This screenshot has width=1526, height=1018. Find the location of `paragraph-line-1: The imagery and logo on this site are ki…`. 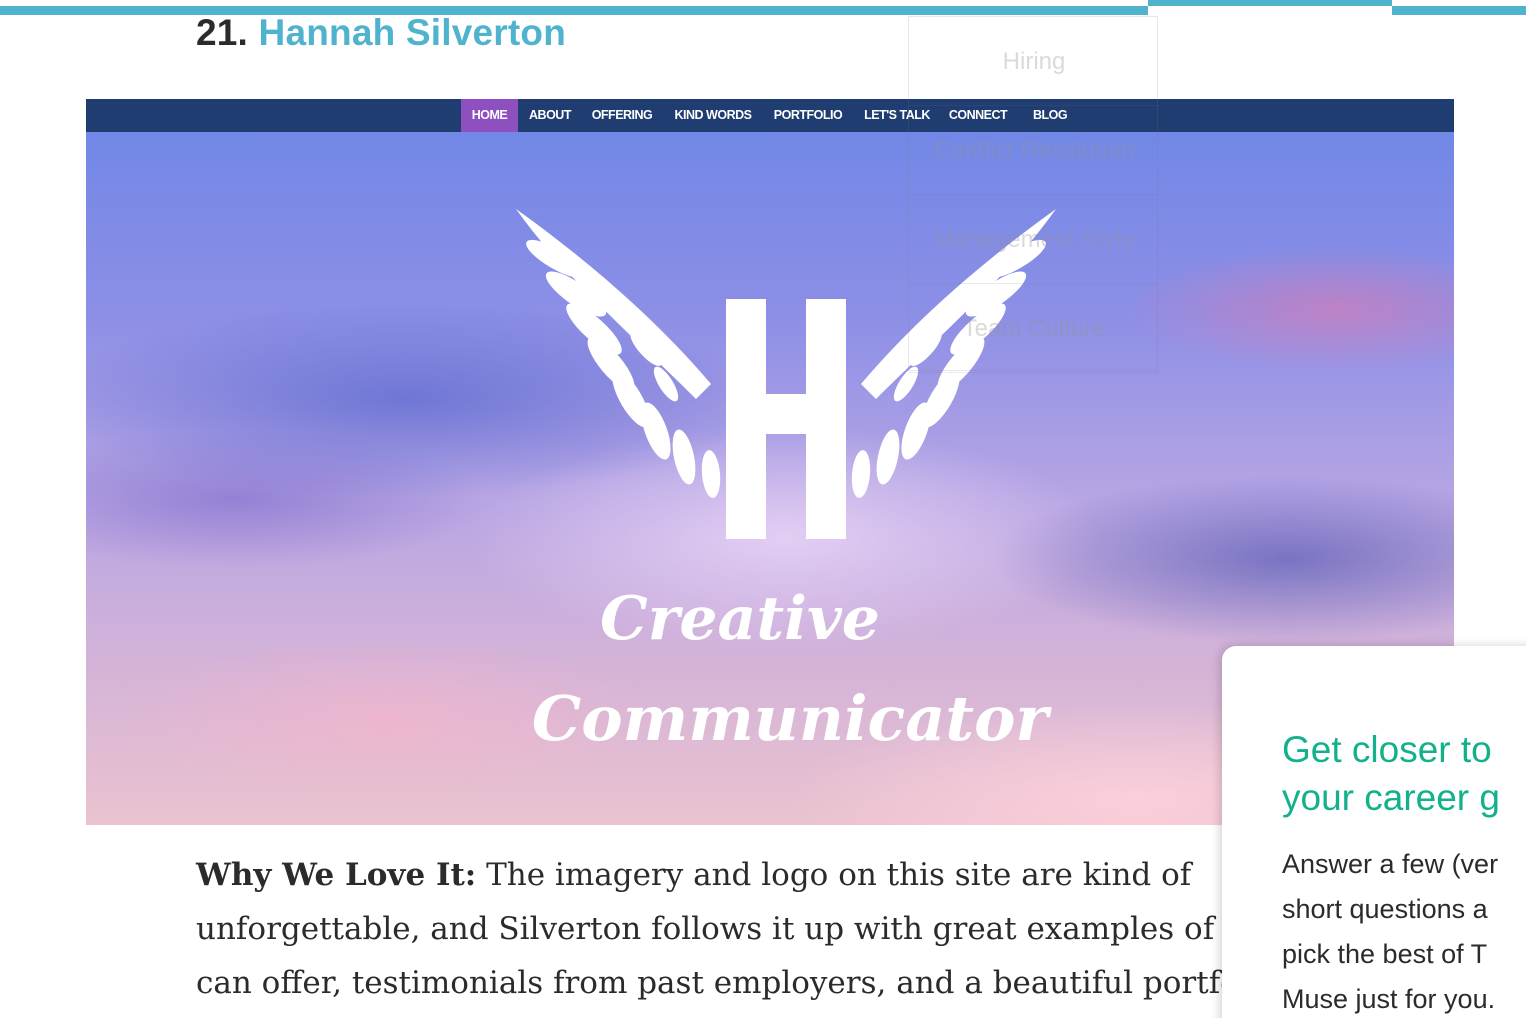

paragraph-line-1: The imagery and logo on this site are ki… is located at coordinates (839, 875).